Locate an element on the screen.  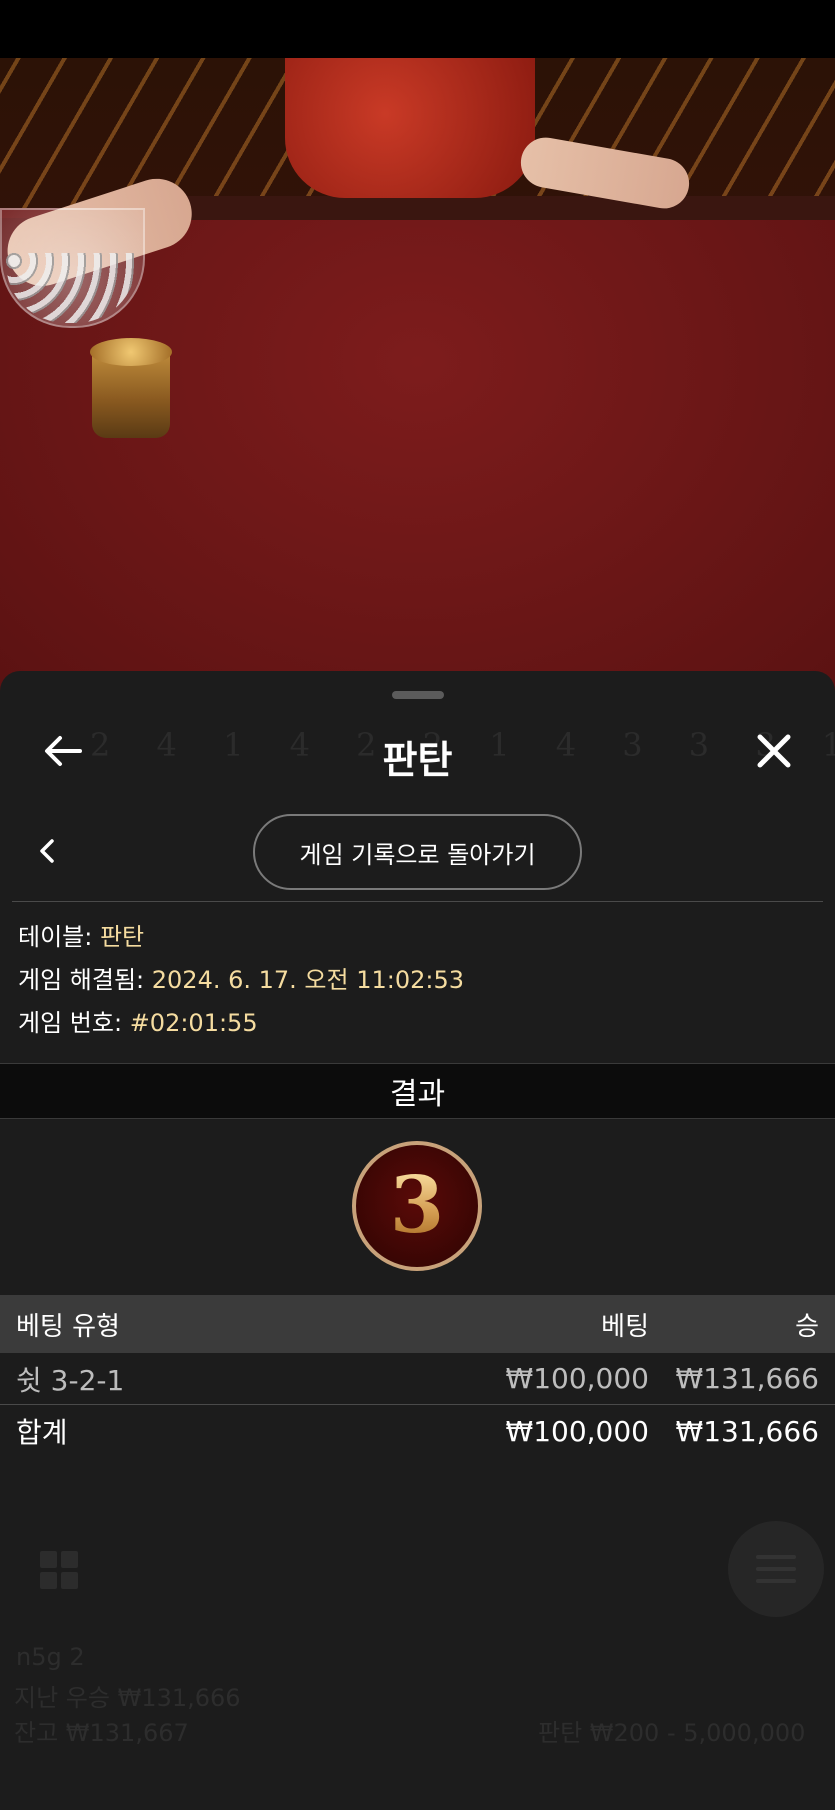
total-label: 합계 is located at coordinates (42, 1432).